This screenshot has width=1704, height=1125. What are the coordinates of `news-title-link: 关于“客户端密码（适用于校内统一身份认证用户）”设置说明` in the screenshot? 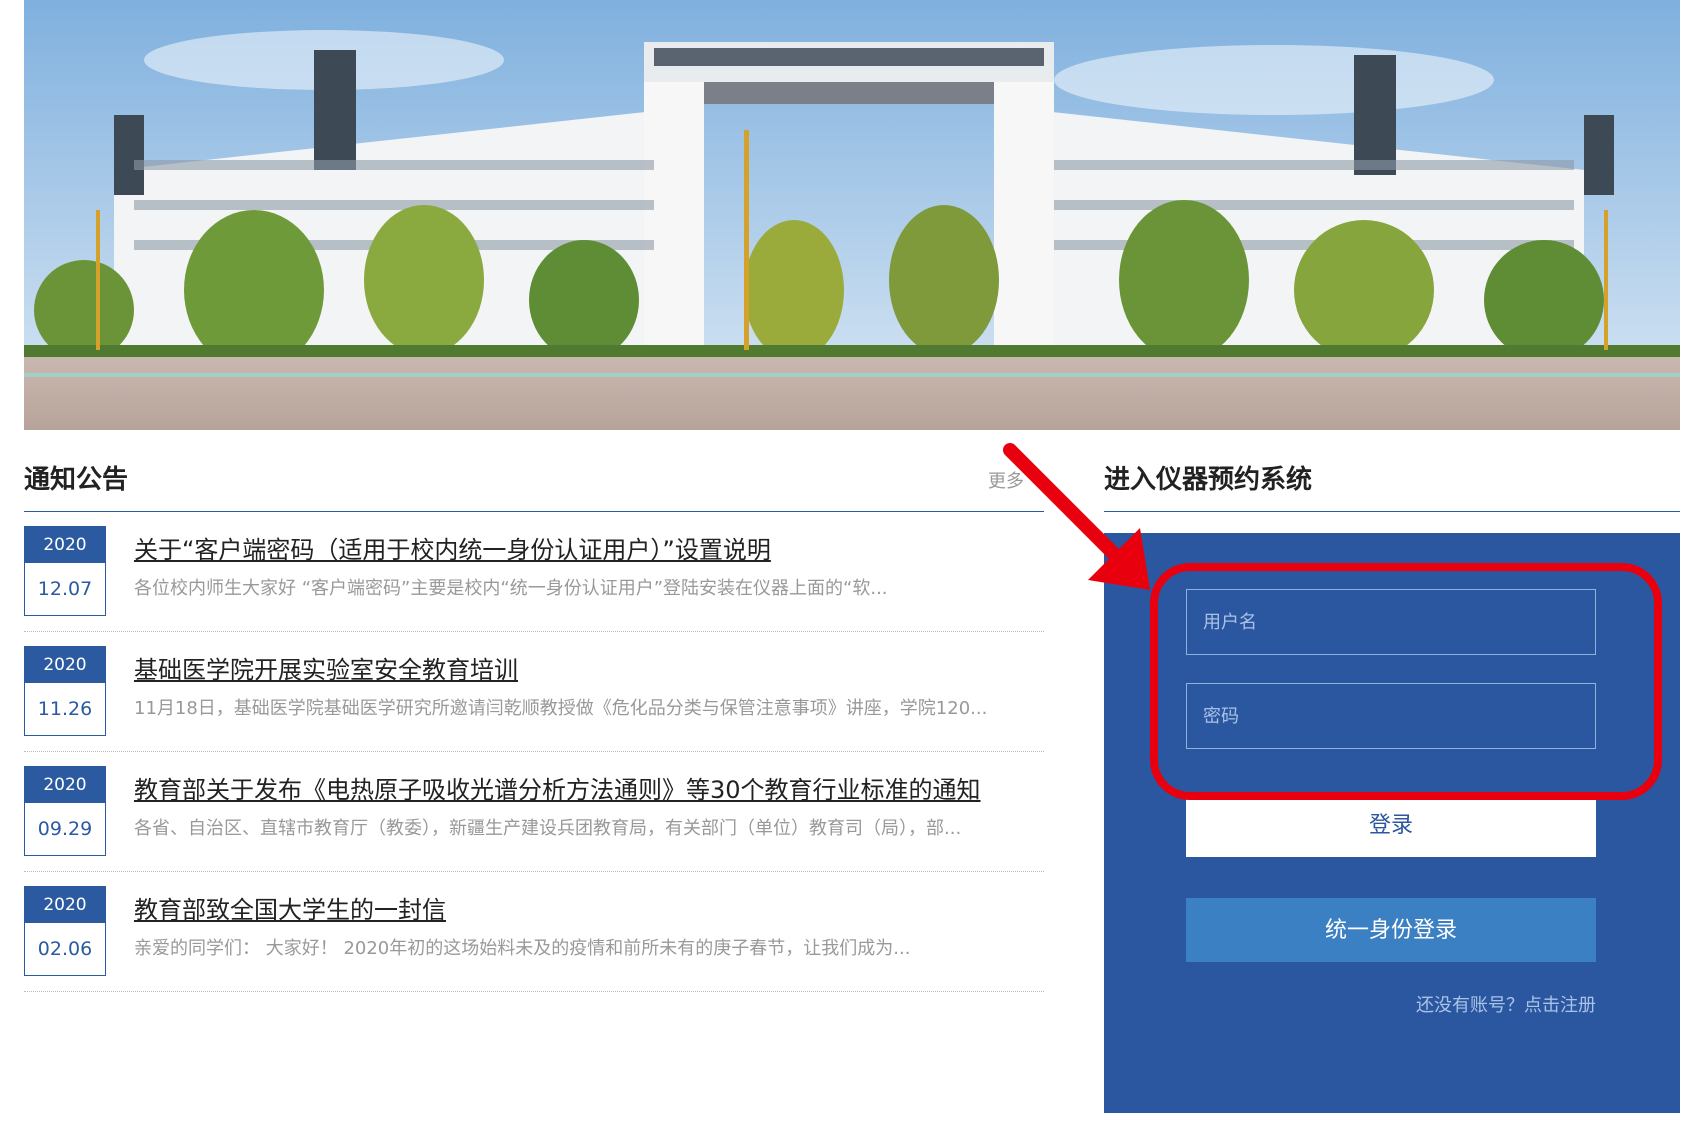 It's located at (452, 547).